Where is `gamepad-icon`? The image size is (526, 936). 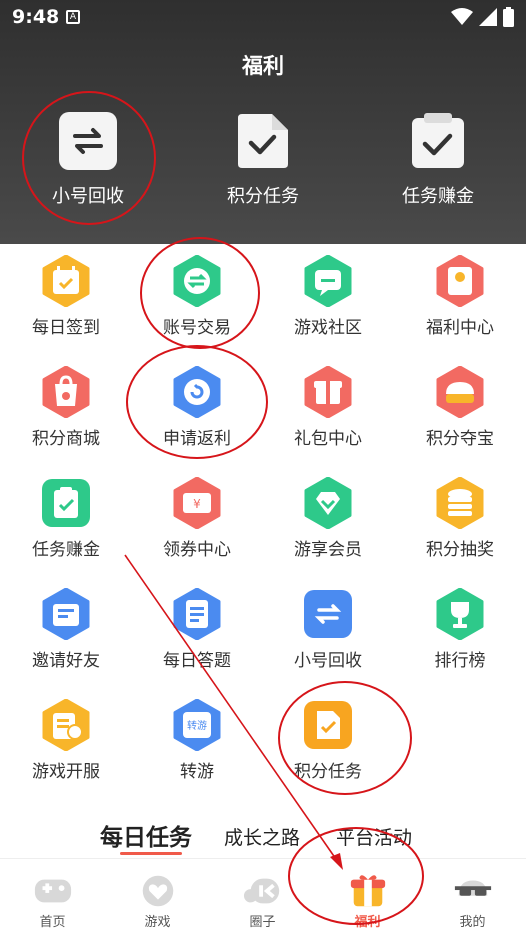
gamepad-icon is located at coordinates (53, 891).